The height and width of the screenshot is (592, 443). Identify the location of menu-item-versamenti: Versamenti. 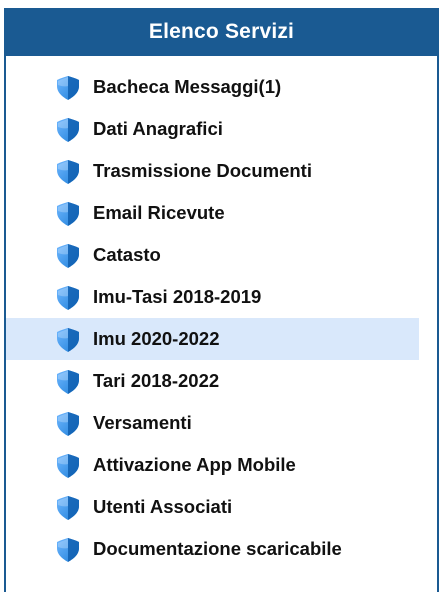
(221, 423).